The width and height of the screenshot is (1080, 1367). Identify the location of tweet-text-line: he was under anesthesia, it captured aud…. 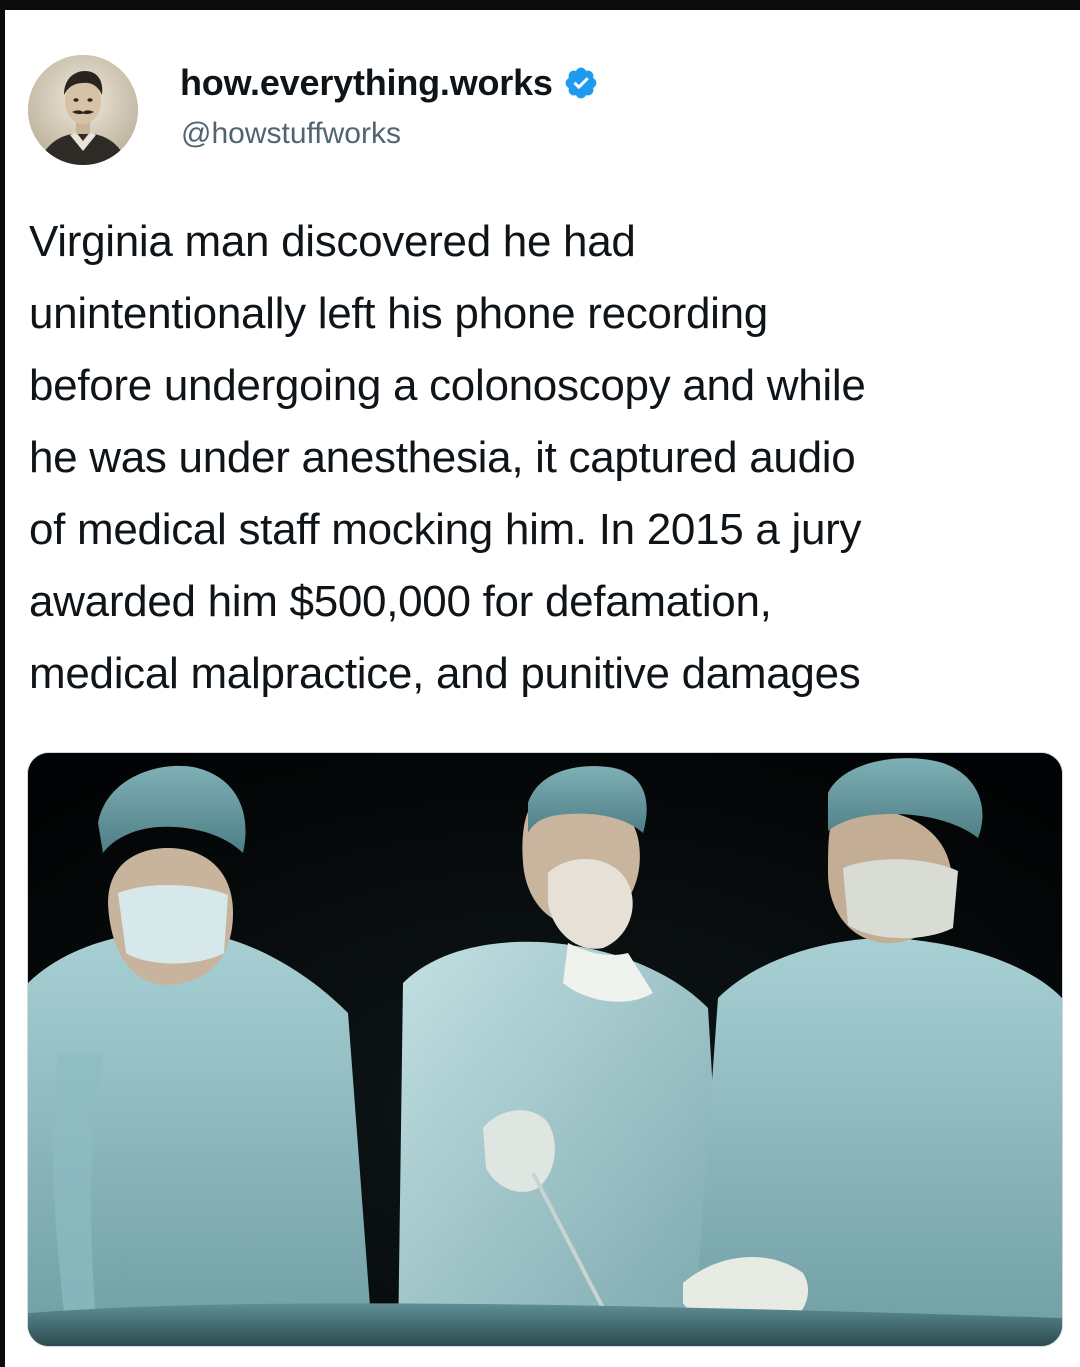
(442, 457).